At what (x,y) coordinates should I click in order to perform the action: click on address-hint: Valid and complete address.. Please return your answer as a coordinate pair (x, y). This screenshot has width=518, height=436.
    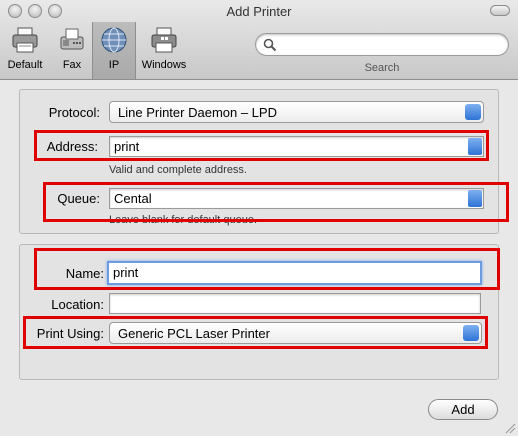
    Looking at the image, I should click on (178, 170).